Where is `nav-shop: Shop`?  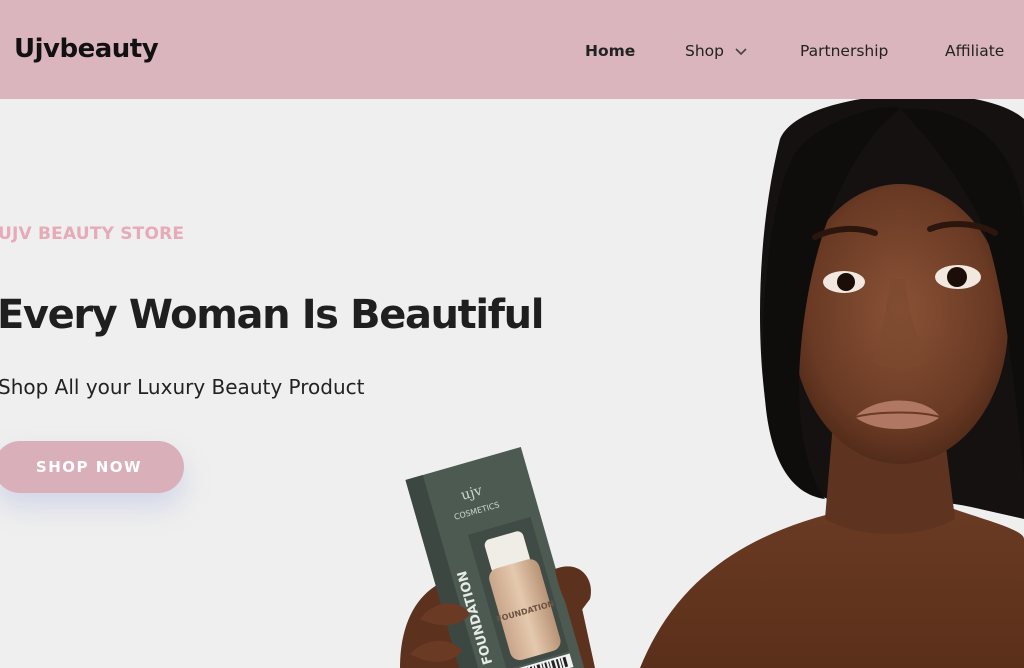 nav-shop: Shop is located at coordinates (716, 51).